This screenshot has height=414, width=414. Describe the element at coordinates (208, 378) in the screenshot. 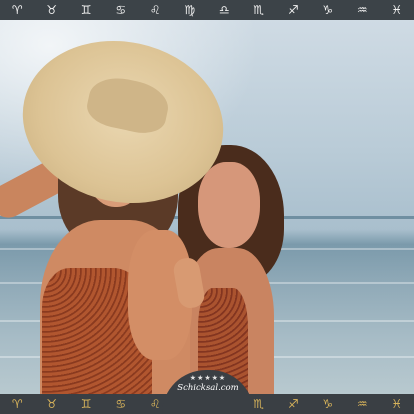

I see `logo-stars: ★★★★★` at that location.